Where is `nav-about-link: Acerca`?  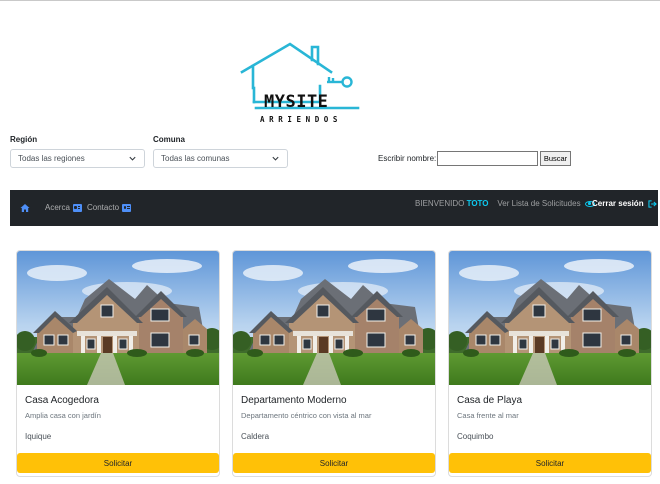
nav-about-link: Acerca is located at coordinates (63, 207).